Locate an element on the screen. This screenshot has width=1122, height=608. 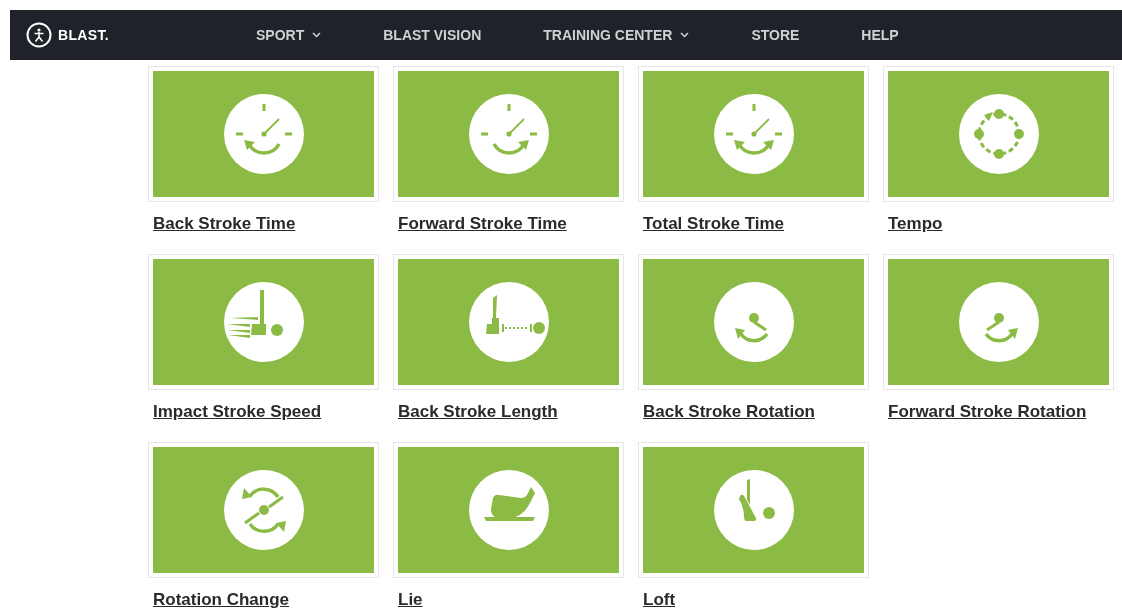
metric-link: Total Stroke Time is located at coordinates (714, 224).